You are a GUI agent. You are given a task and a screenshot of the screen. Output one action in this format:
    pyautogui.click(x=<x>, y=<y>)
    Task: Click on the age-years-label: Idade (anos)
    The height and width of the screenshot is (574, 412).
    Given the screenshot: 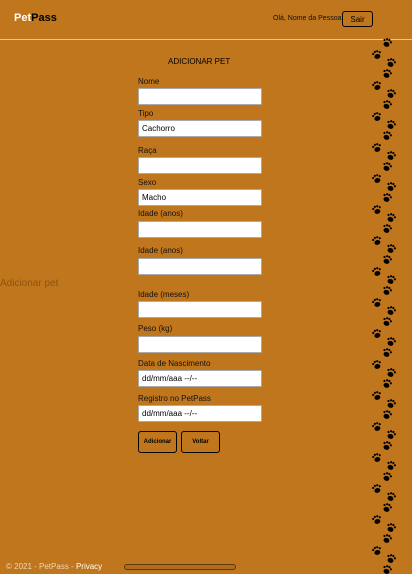 What is the action you would take?
    pyautogui.click(x=160, y=213)
    